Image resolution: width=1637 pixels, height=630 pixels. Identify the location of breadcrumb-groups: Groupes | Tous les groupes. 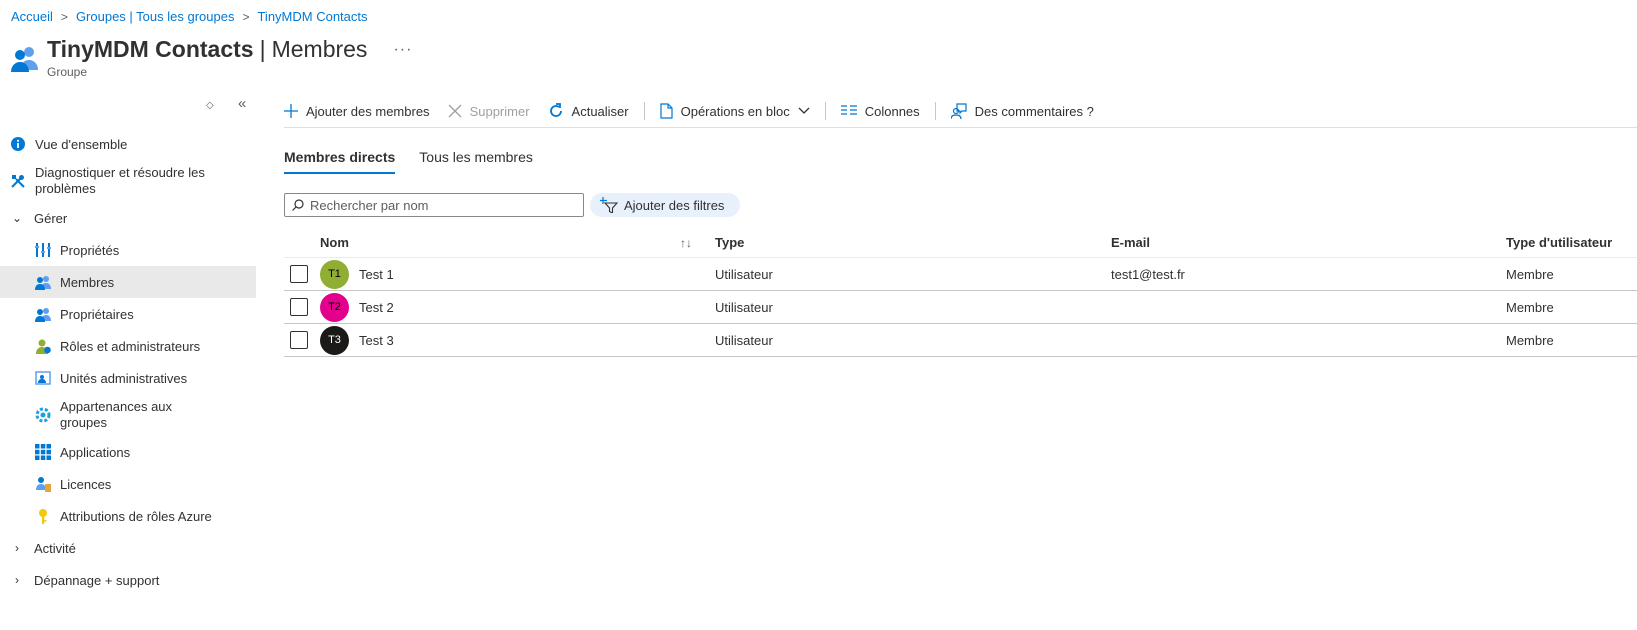
(155, 16).